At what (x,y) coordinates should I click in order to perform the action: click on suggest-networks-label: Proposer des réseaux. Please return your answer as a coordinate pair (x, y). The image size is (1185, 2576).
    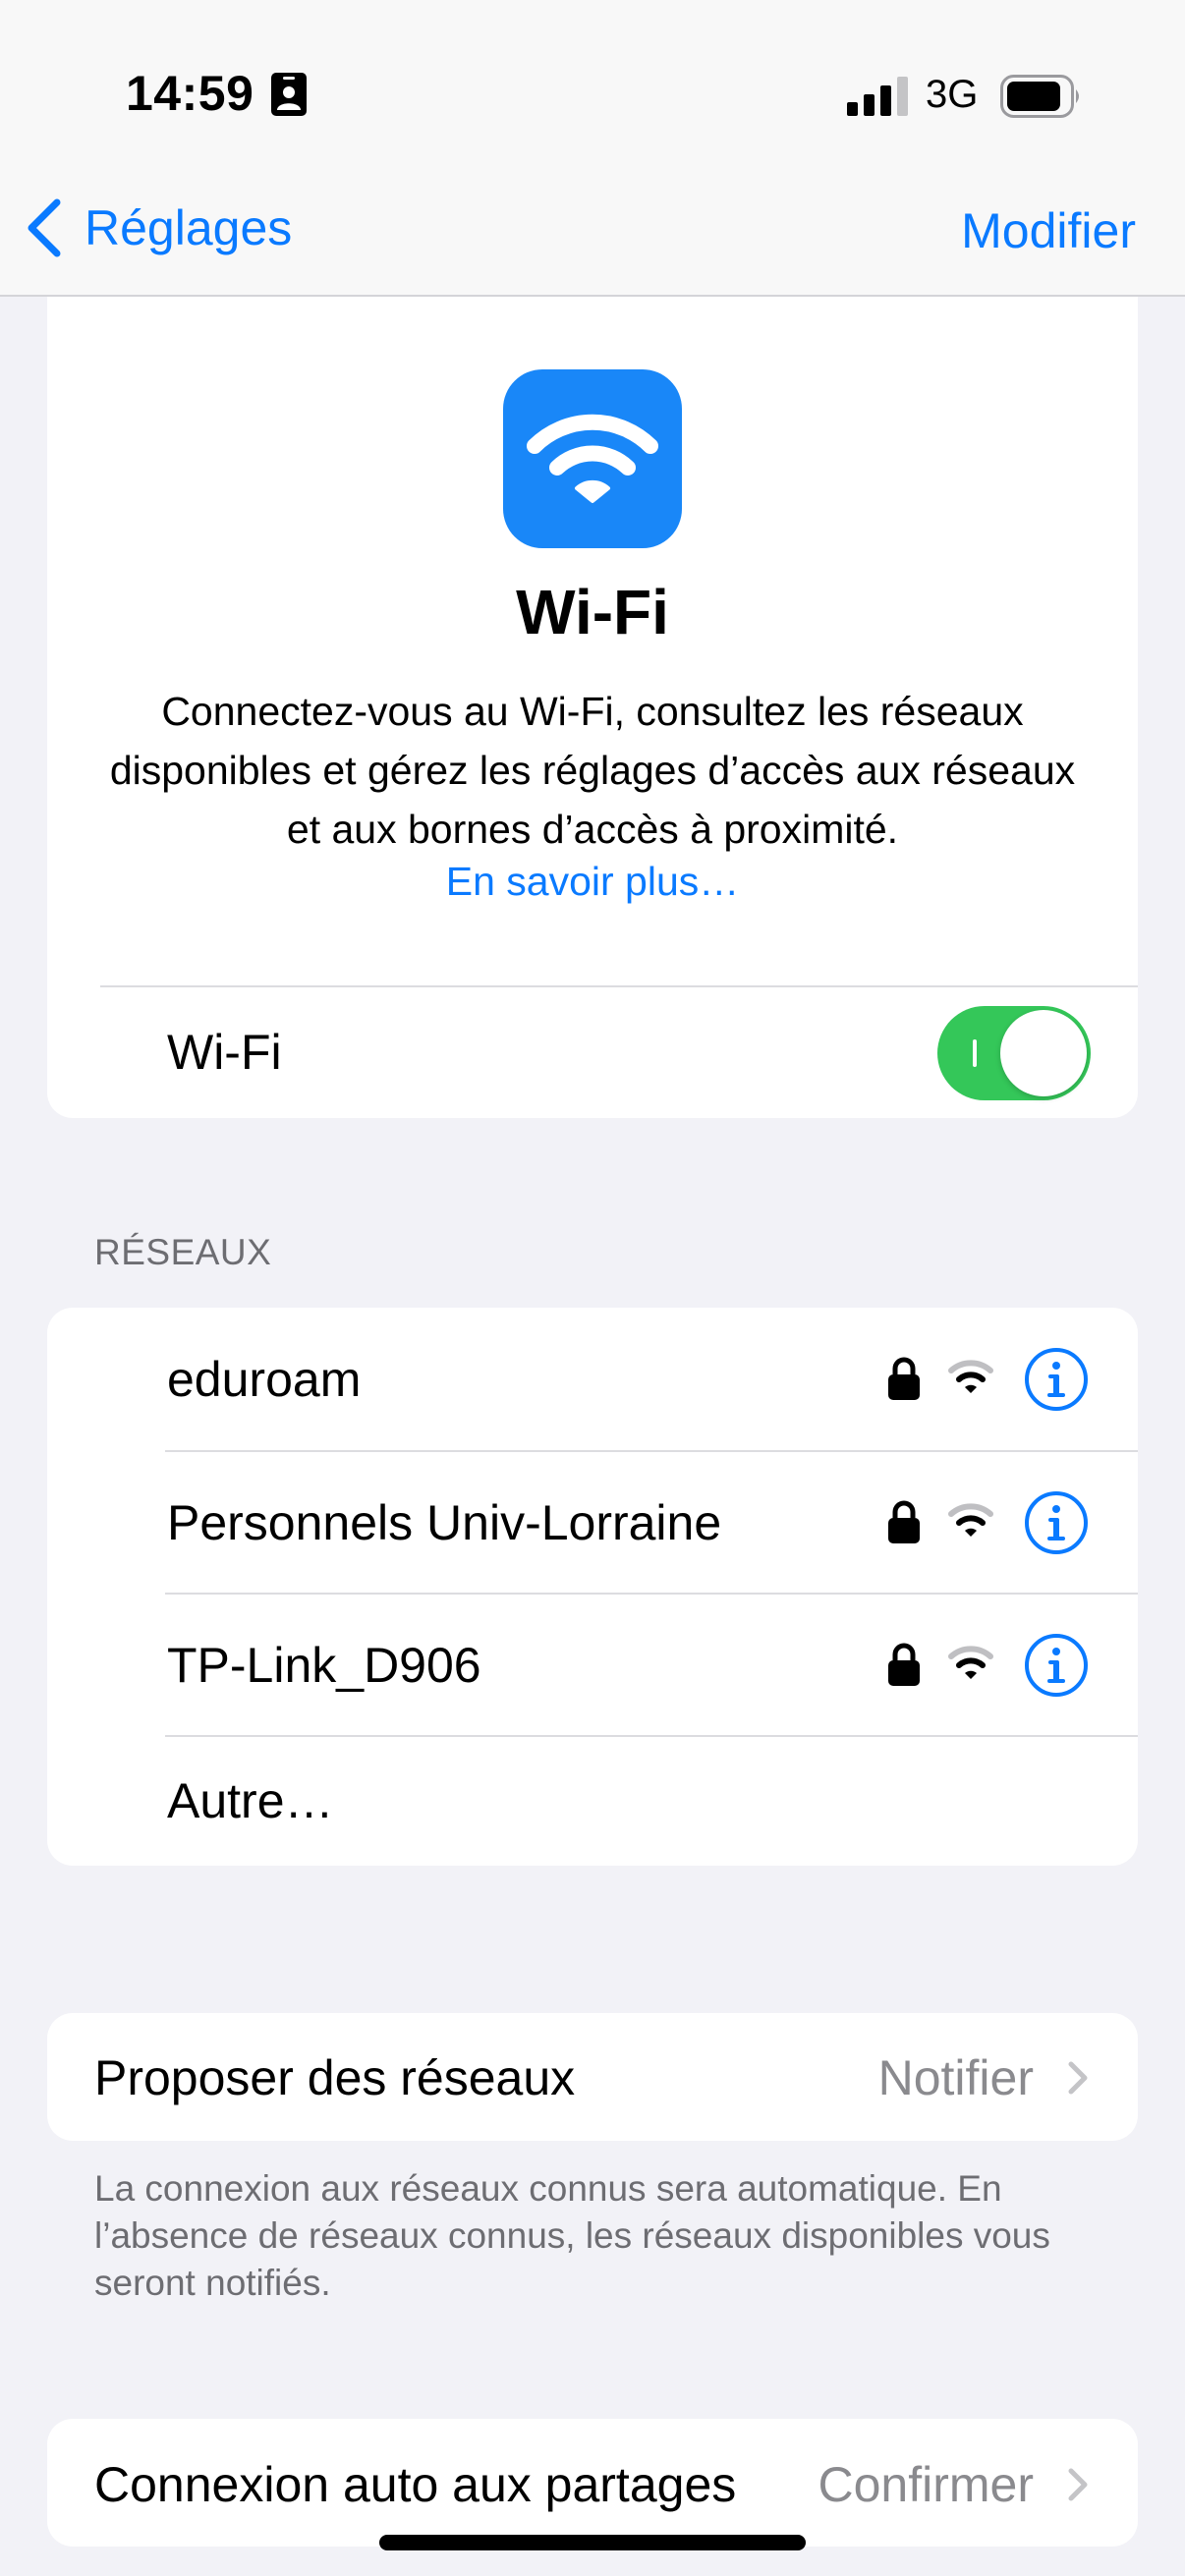
    Looking at the image, I should click on (335, 2077).